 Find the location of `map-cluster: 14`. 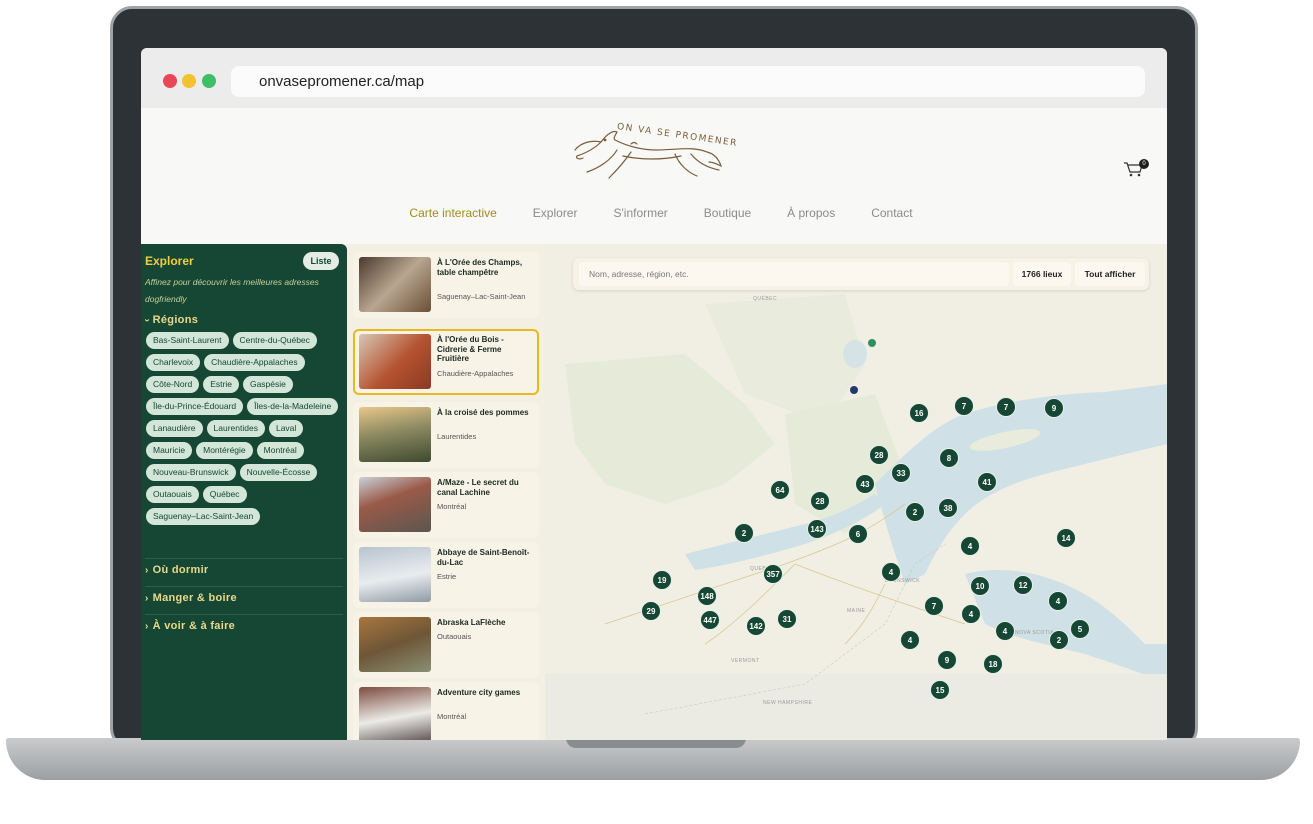

map-cluster: 14 is located at coordinates (1066, 538).